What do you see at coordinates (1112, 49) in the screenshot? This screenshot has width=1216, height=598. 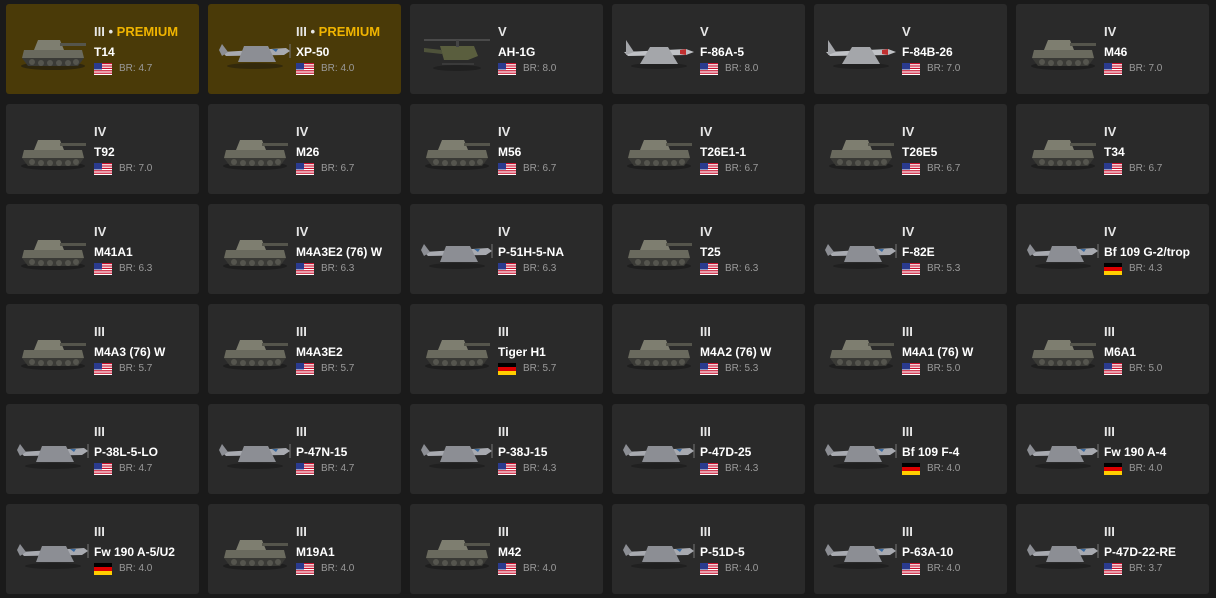 I see `vehicle-card: IV M46 BR: 7.0` at bounding box center [1112, 49].